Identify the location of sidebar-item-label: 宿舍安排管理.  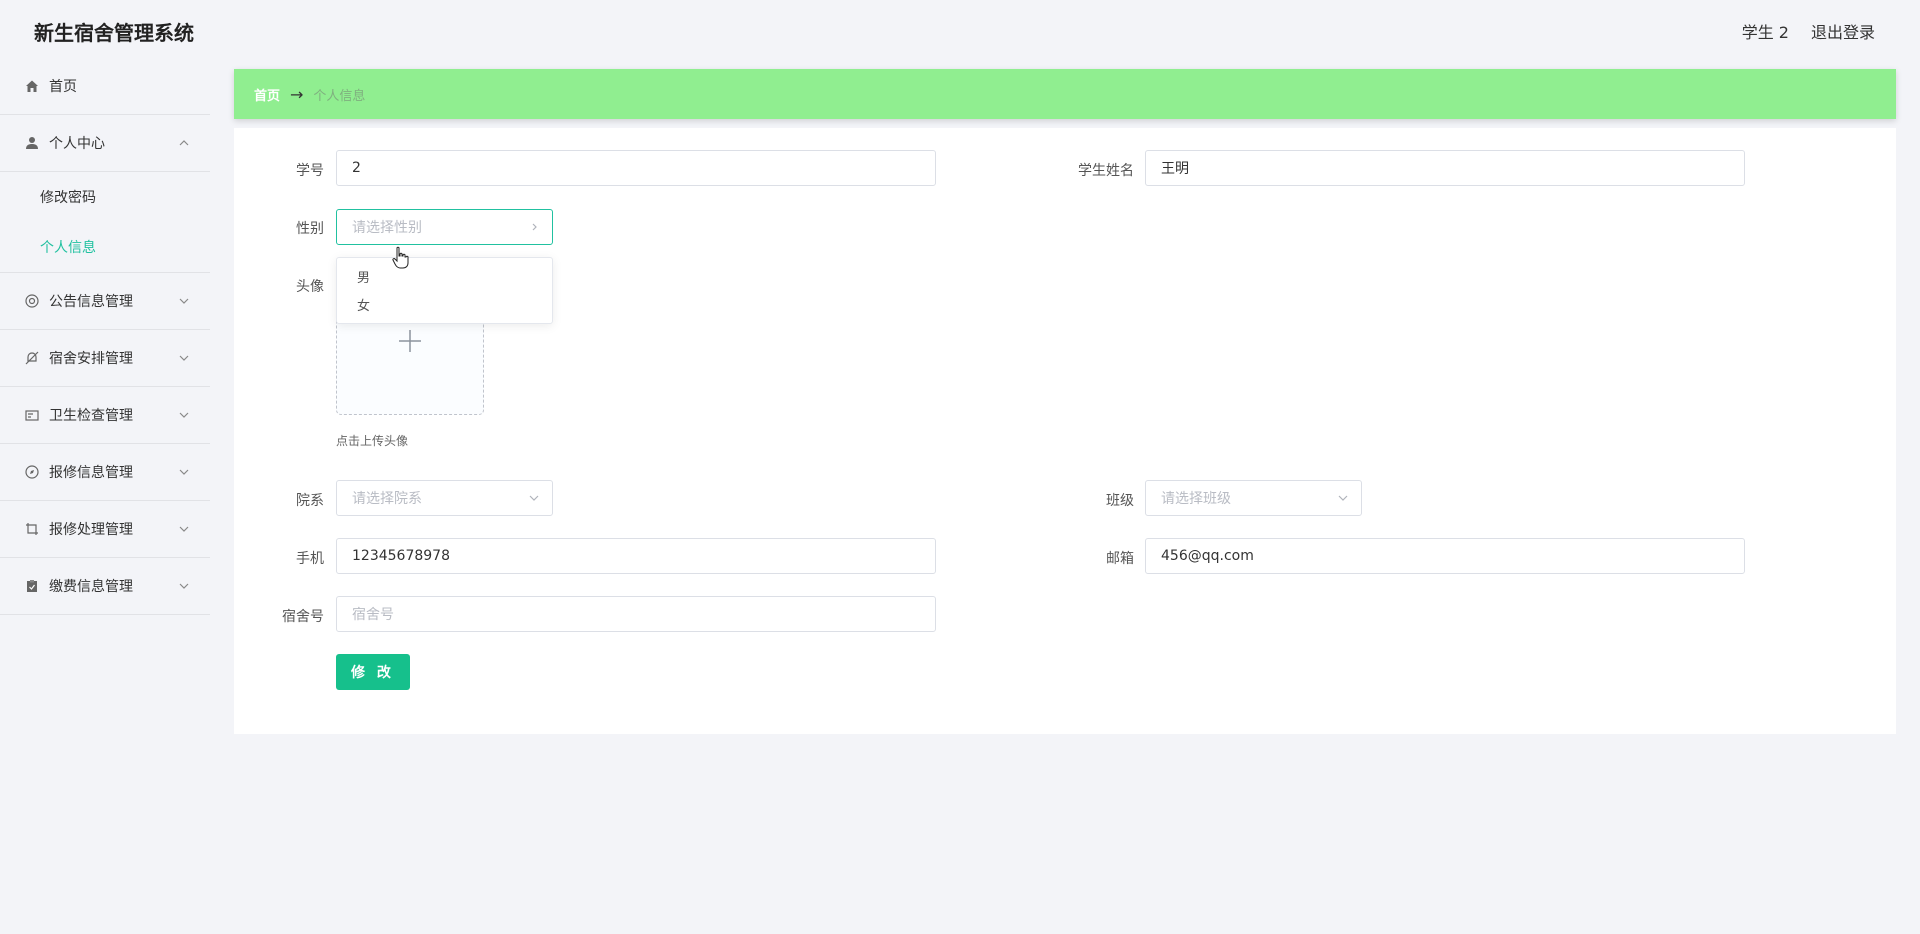
(91, 359).